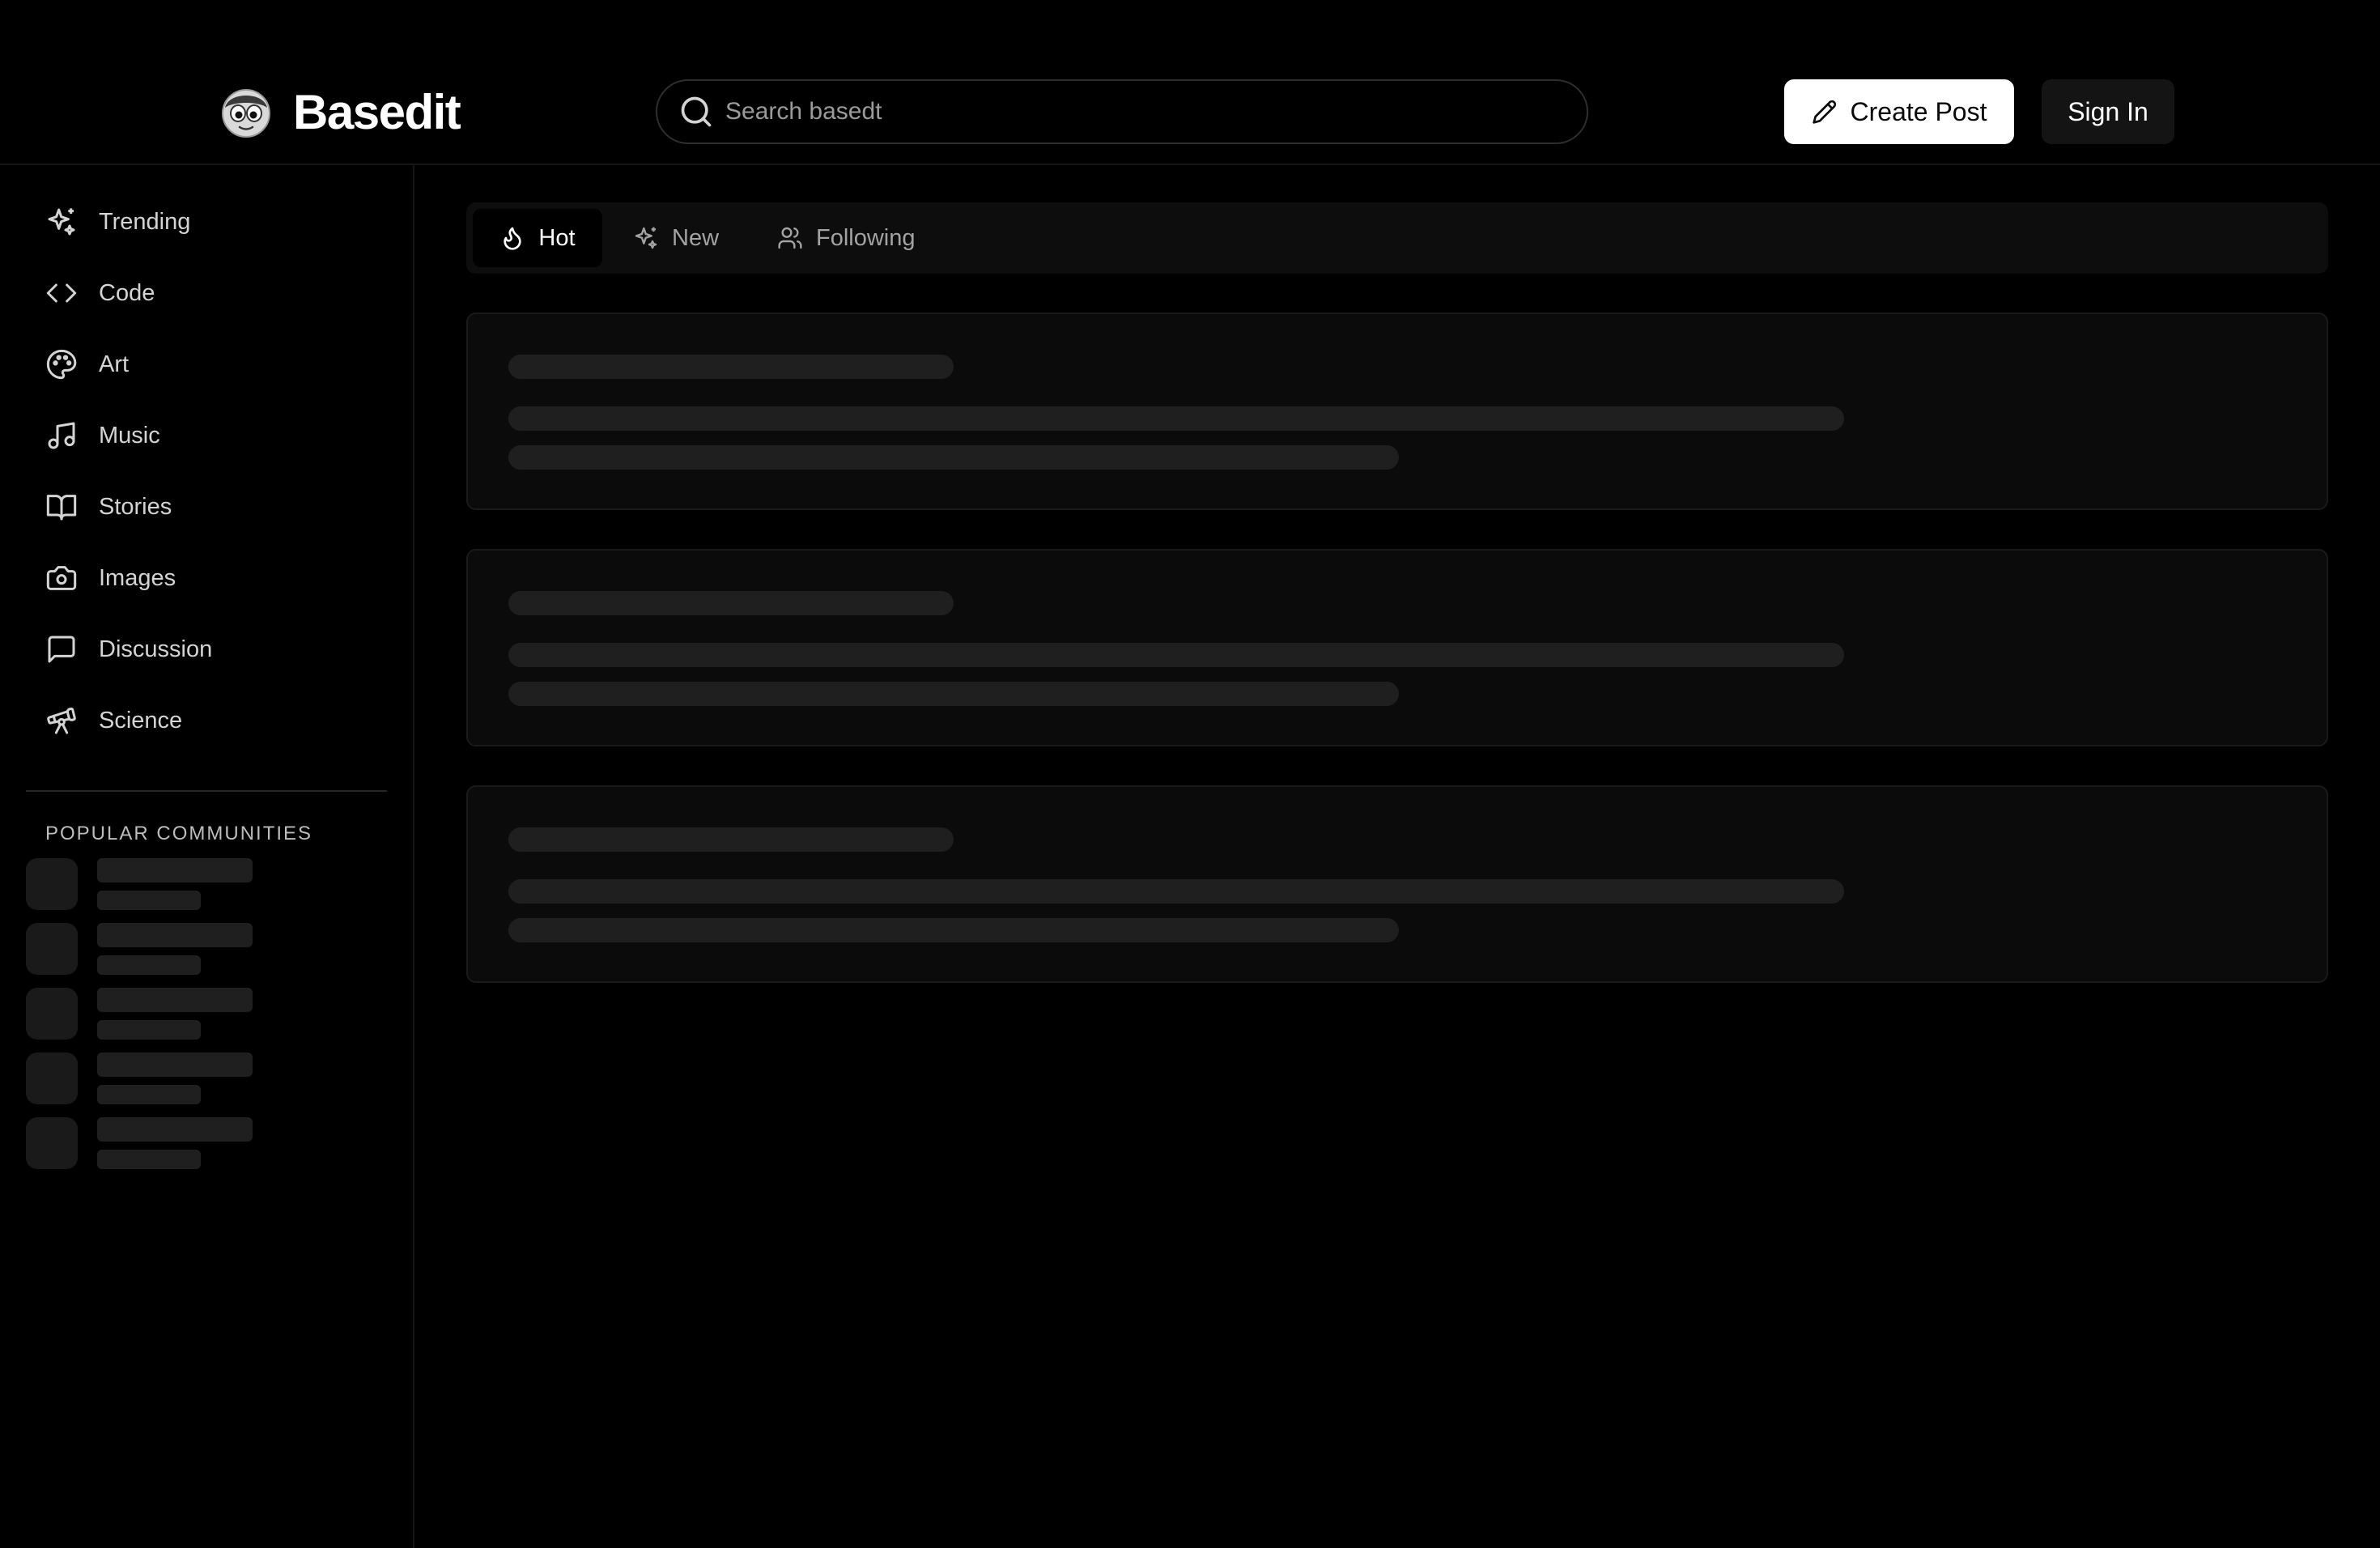 This screenshot has width=2380, height=1548. I want to click on sidebar-item-label: Discussion, so click(156, 649).